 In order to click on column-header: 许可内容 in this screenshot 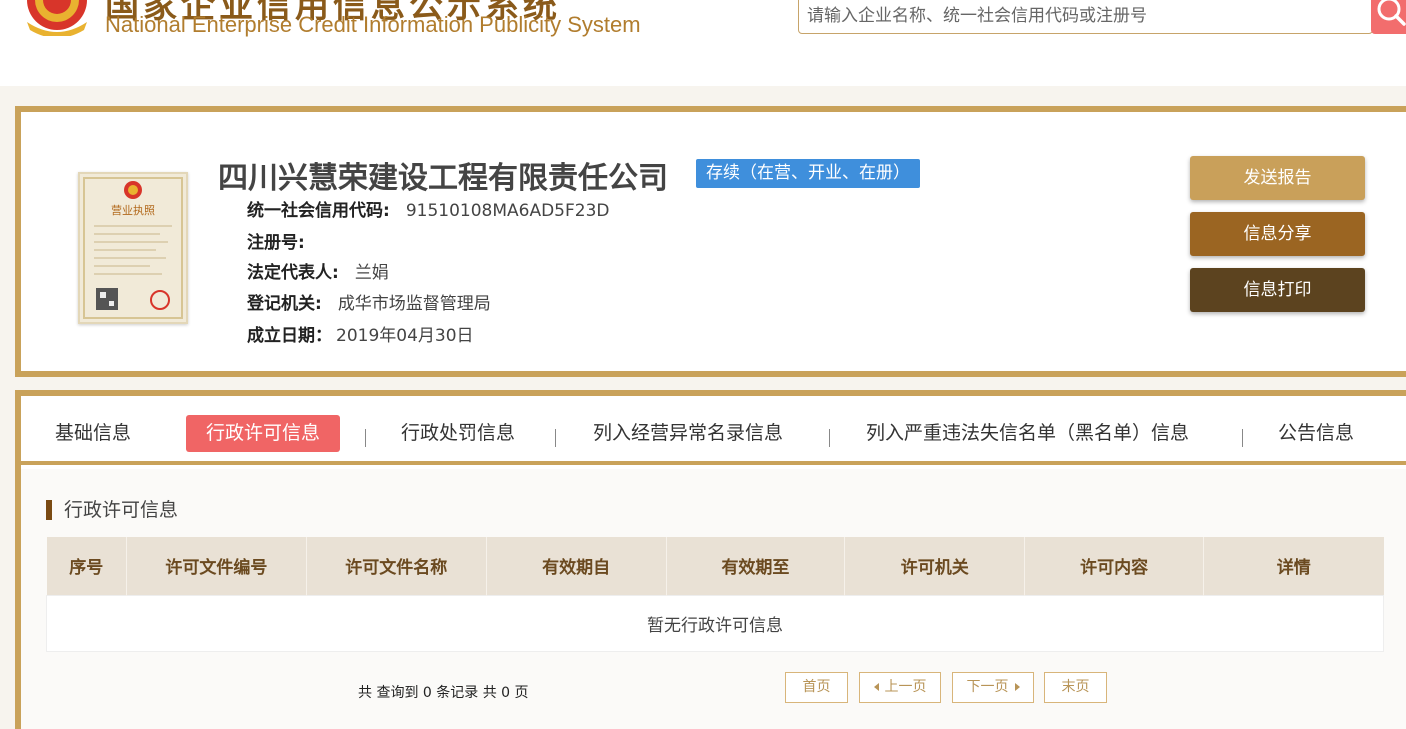, I will do `click(1114, 566)`.